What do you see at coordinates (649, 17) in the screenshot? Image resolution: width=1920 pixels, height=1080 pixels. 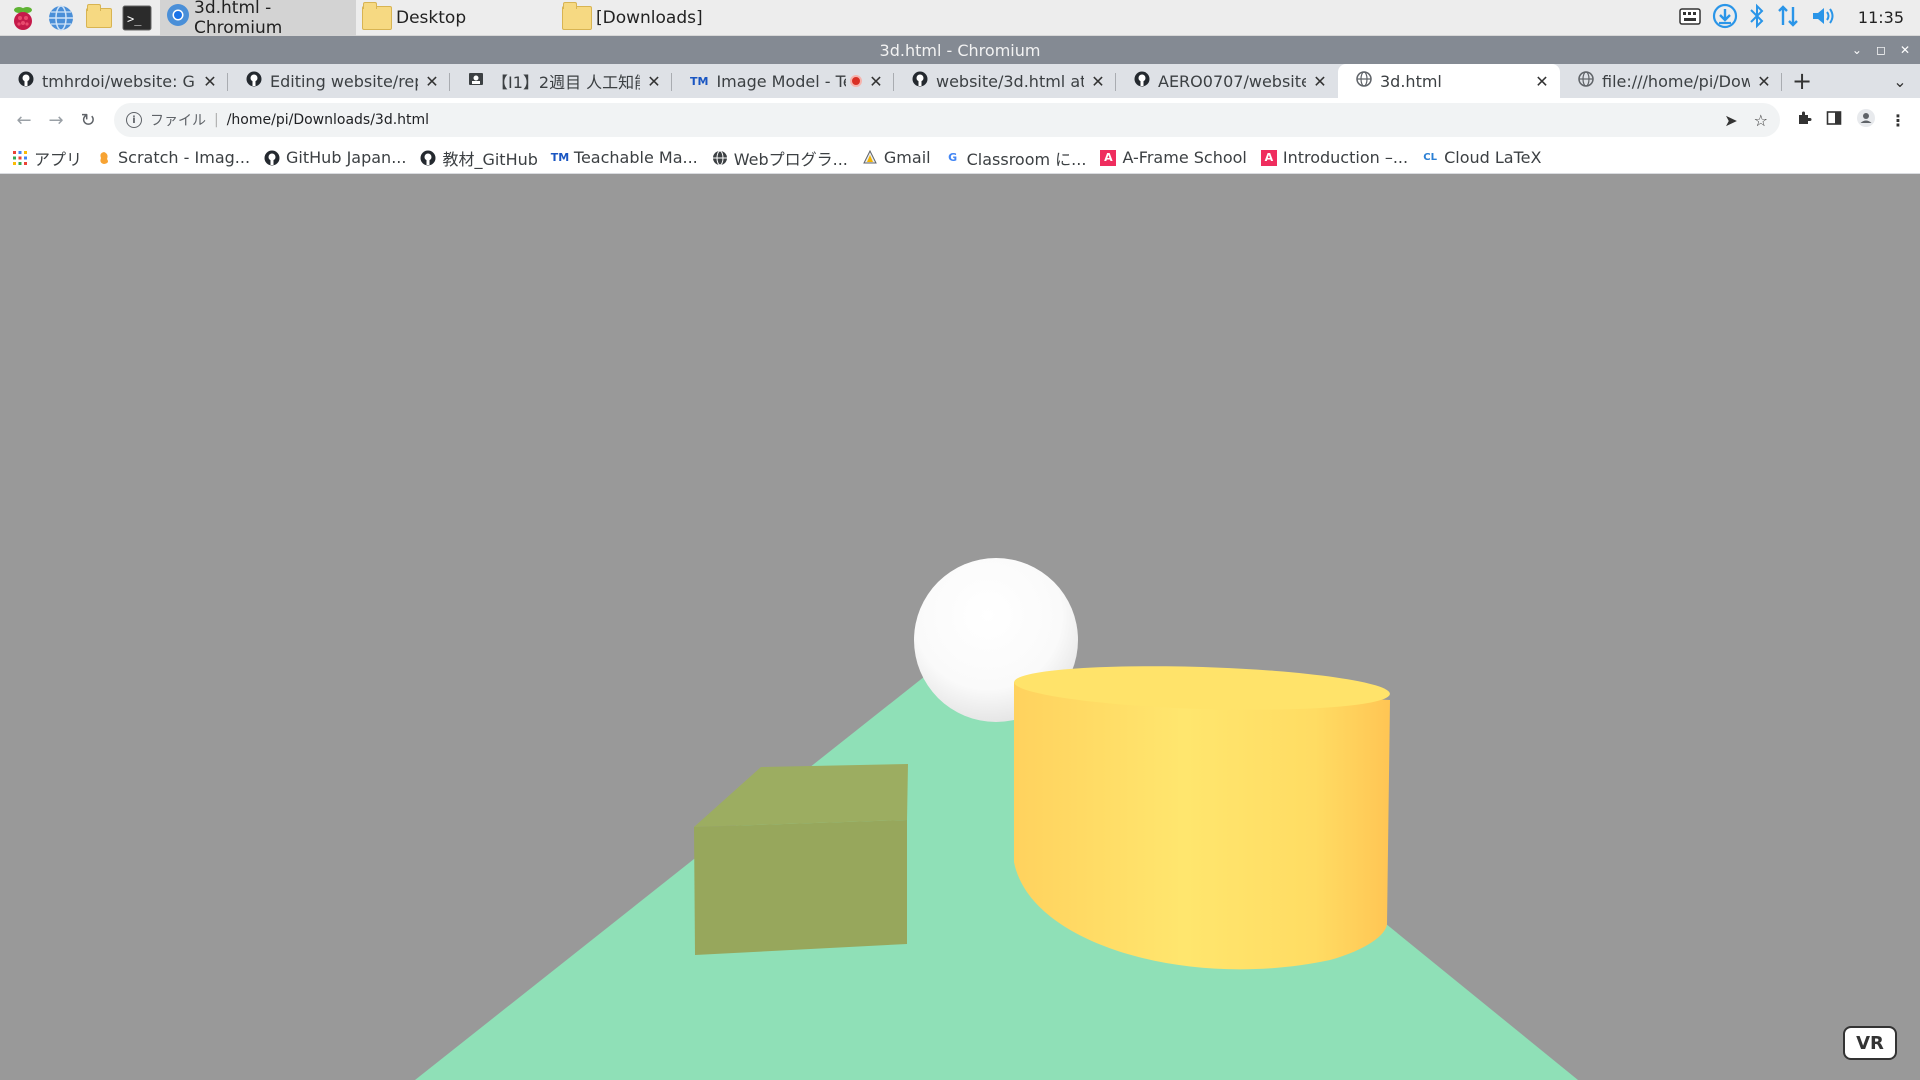 I see `taskbar-task-label: [Downloads]` at bounding box center [649, 17].